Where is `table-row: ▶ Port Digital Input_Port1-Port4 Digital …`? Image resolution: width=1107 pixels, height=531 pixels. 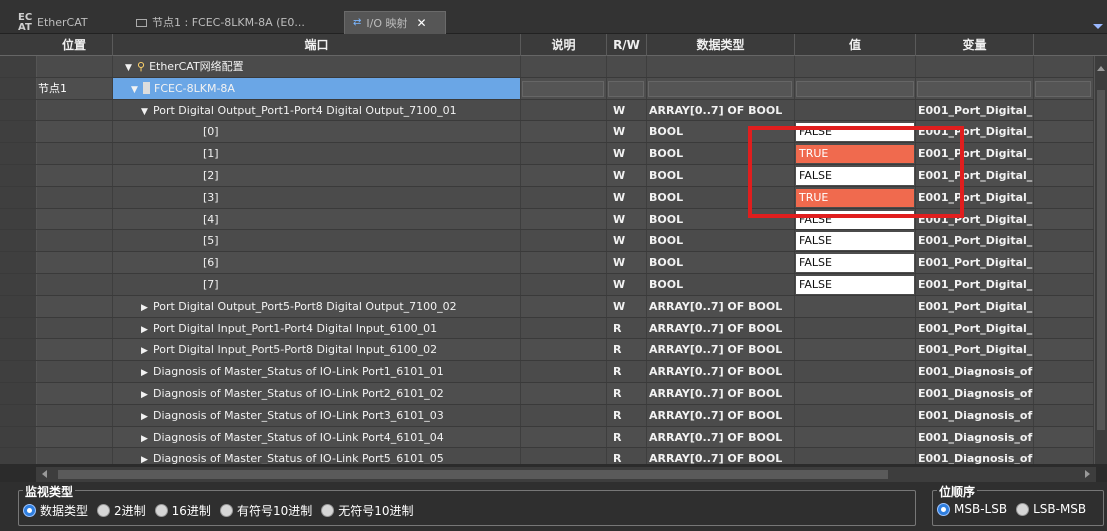
table-row: ▶ Port Digital Input_Port1-Port4 Digital … is located at coordinates (553, 328).